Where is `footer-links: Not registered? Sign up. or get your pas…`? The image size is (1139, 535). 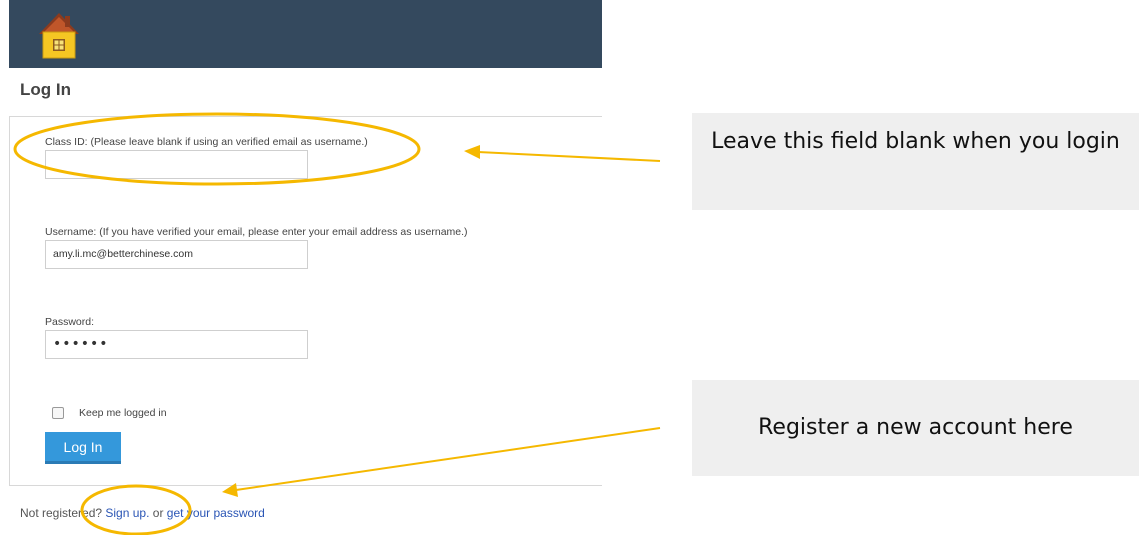
footer-links: Not registered? Sign up. or get your pas… is located at coordinates (142, 513).